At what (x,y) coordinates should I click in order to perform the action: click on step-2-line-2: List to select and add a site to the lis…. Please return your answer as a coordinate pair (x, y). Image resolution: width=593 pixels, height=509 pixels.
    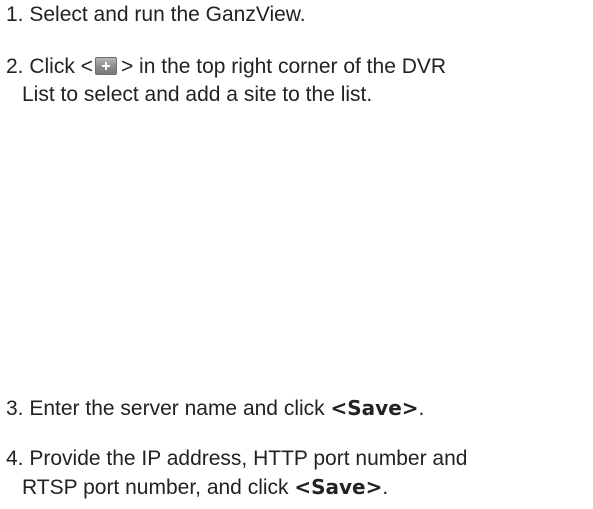
    Looking at the image, I should click on (197, 94).